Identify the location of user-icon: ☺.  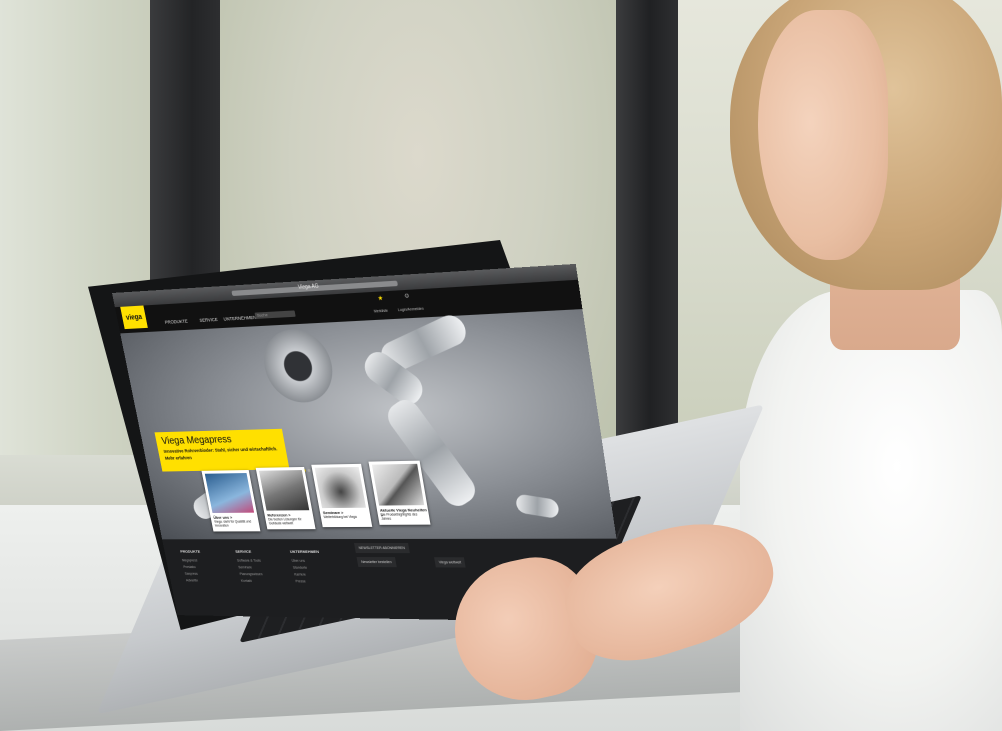
(406, 296).